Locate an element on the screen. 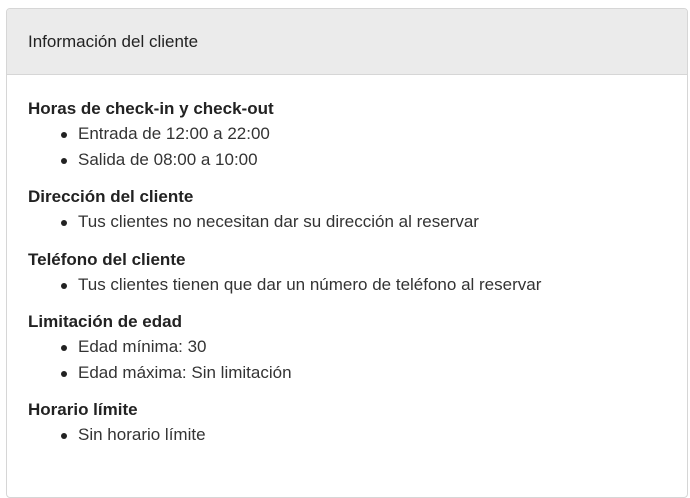 The width and height of the screenshot is (690, 498). list-item-text: Edad máxima: Sin limitación is located at coordinates (185, 372).